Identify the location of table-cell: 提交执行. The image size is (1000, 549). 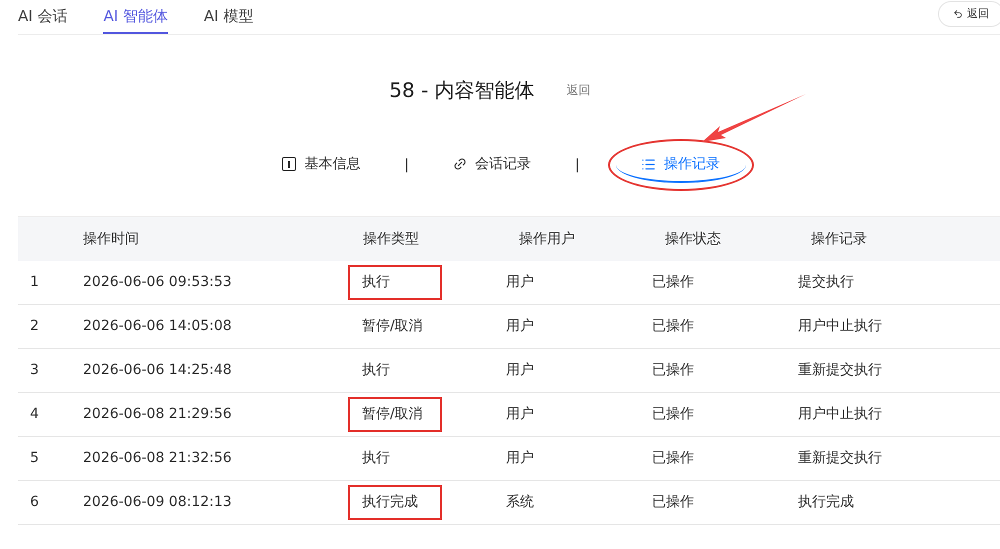
(826, 282).